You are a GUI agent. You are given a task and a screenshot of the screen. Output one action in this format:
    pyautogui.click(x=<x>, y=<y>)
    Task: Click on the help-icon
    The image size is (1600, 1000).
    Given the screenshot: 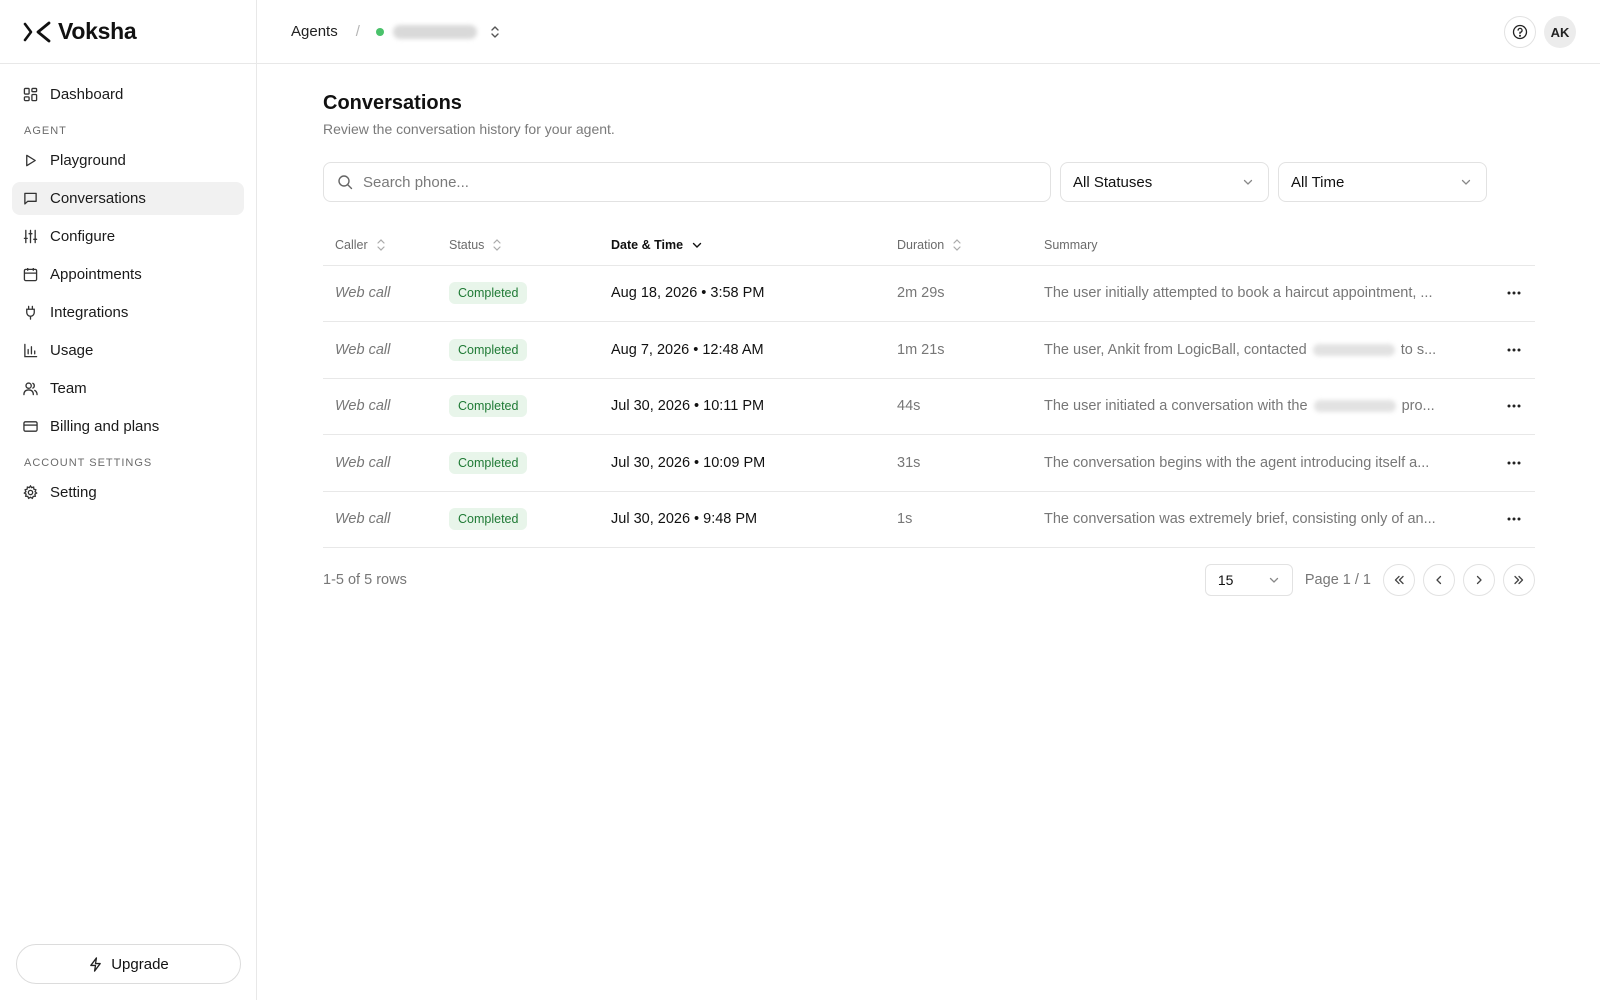 What is the action you would take?
    pyautogui.click(x=1520, y=32)
    